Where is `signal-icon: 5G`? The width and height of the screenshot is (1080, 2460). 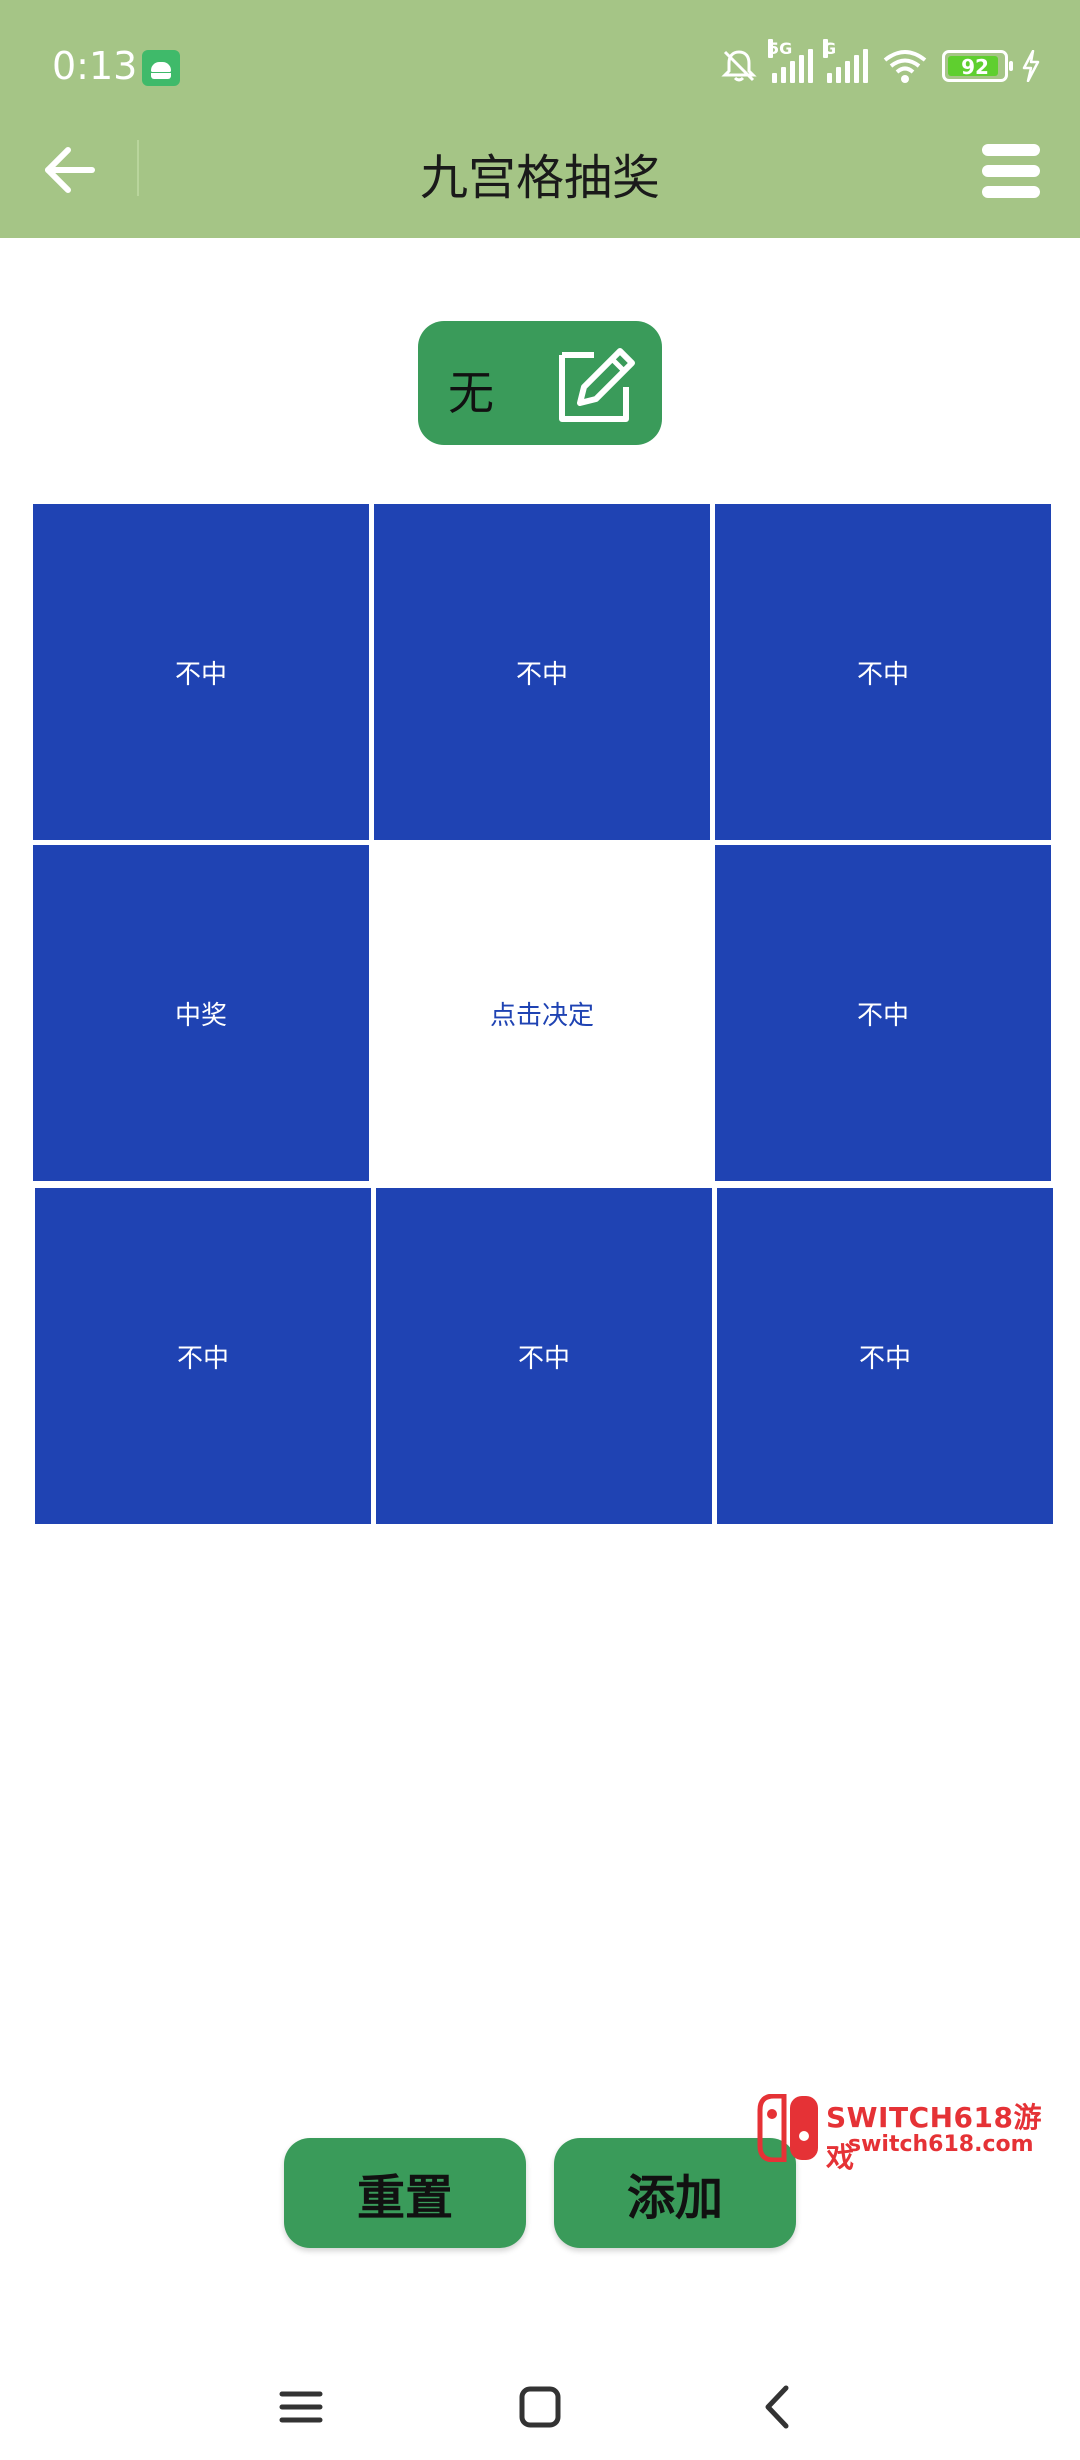 signal-icon: 5G is located at coordinates (790, 61).